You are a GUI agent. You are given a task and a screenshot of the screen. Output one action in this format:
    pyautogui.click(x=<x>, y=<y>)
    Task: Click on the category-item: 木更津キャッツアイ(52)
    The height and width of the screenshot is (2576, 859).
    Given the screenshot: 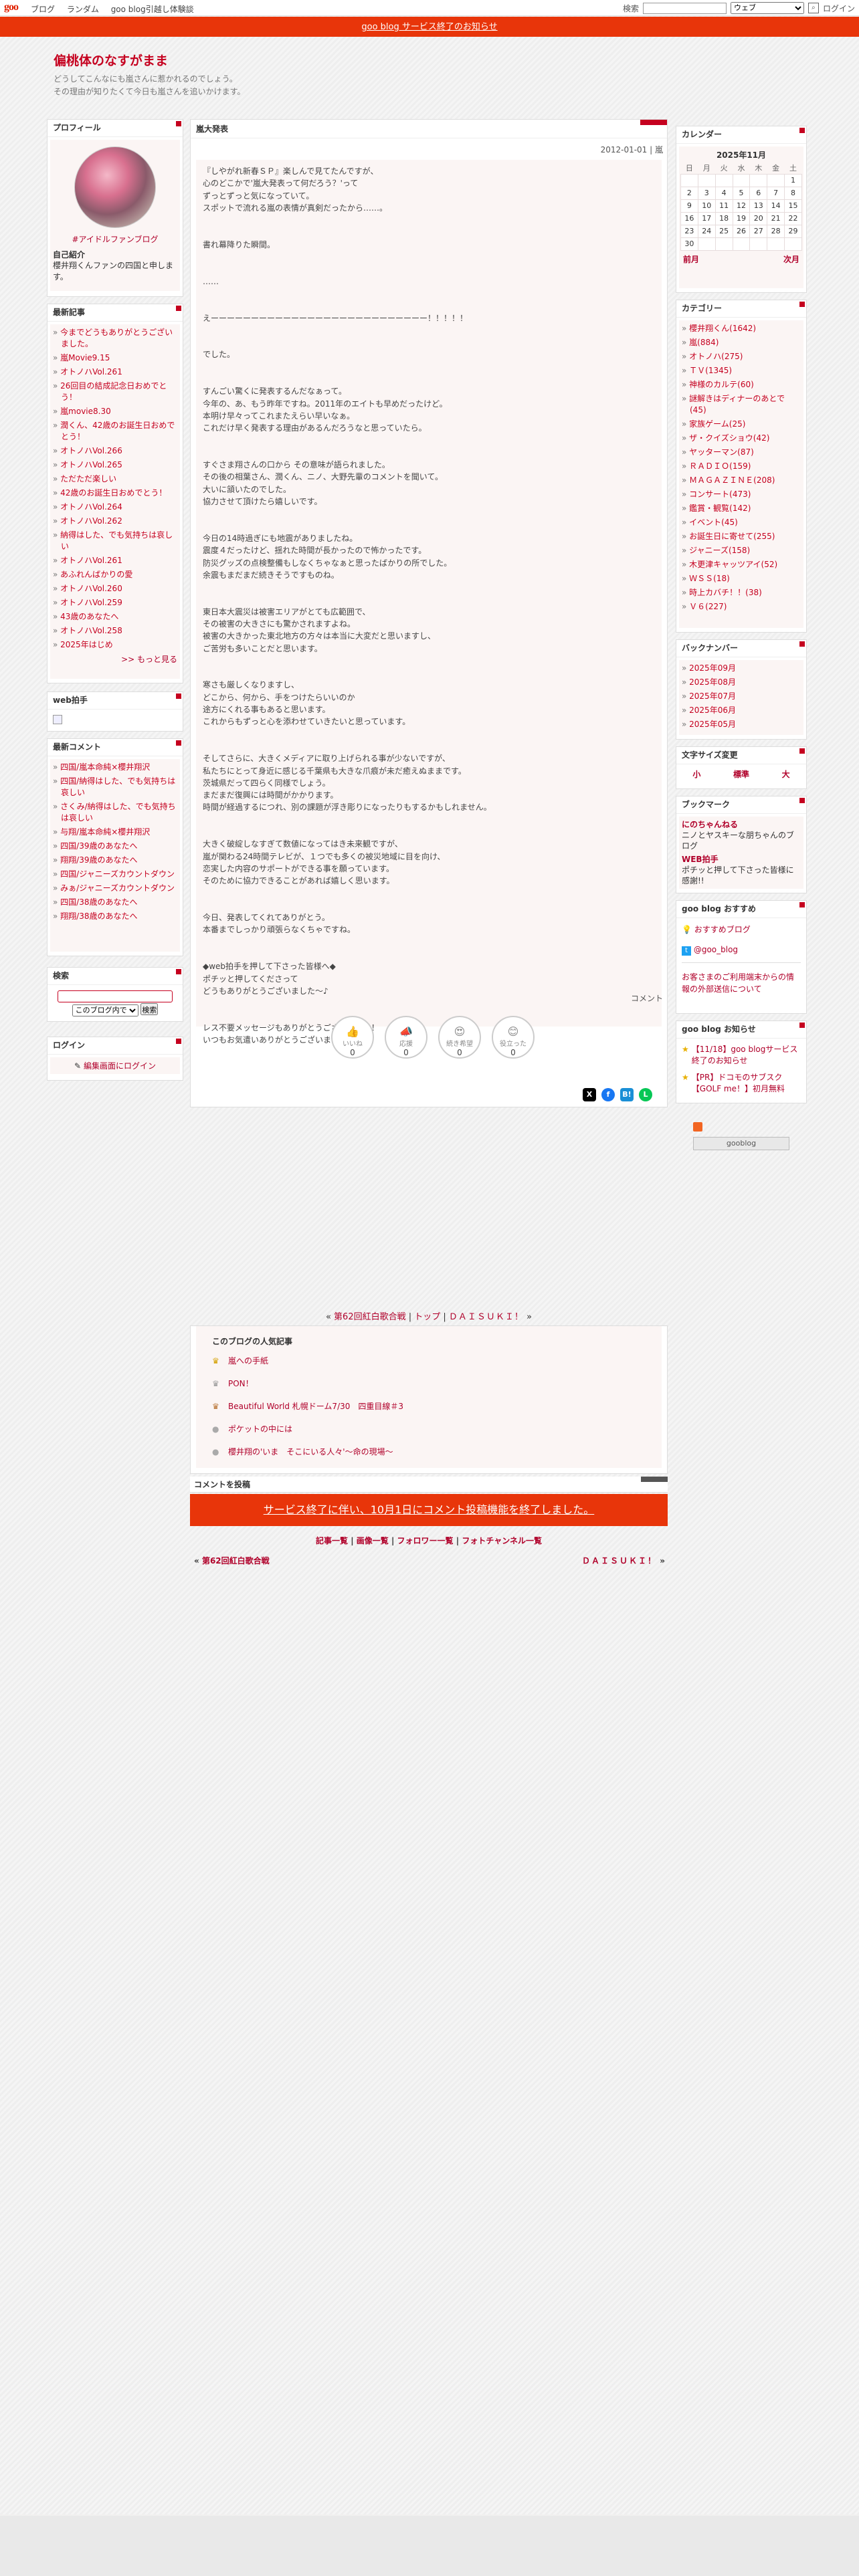 What is the action you would take?
    pyautogui.click(x=742, y=565)
    